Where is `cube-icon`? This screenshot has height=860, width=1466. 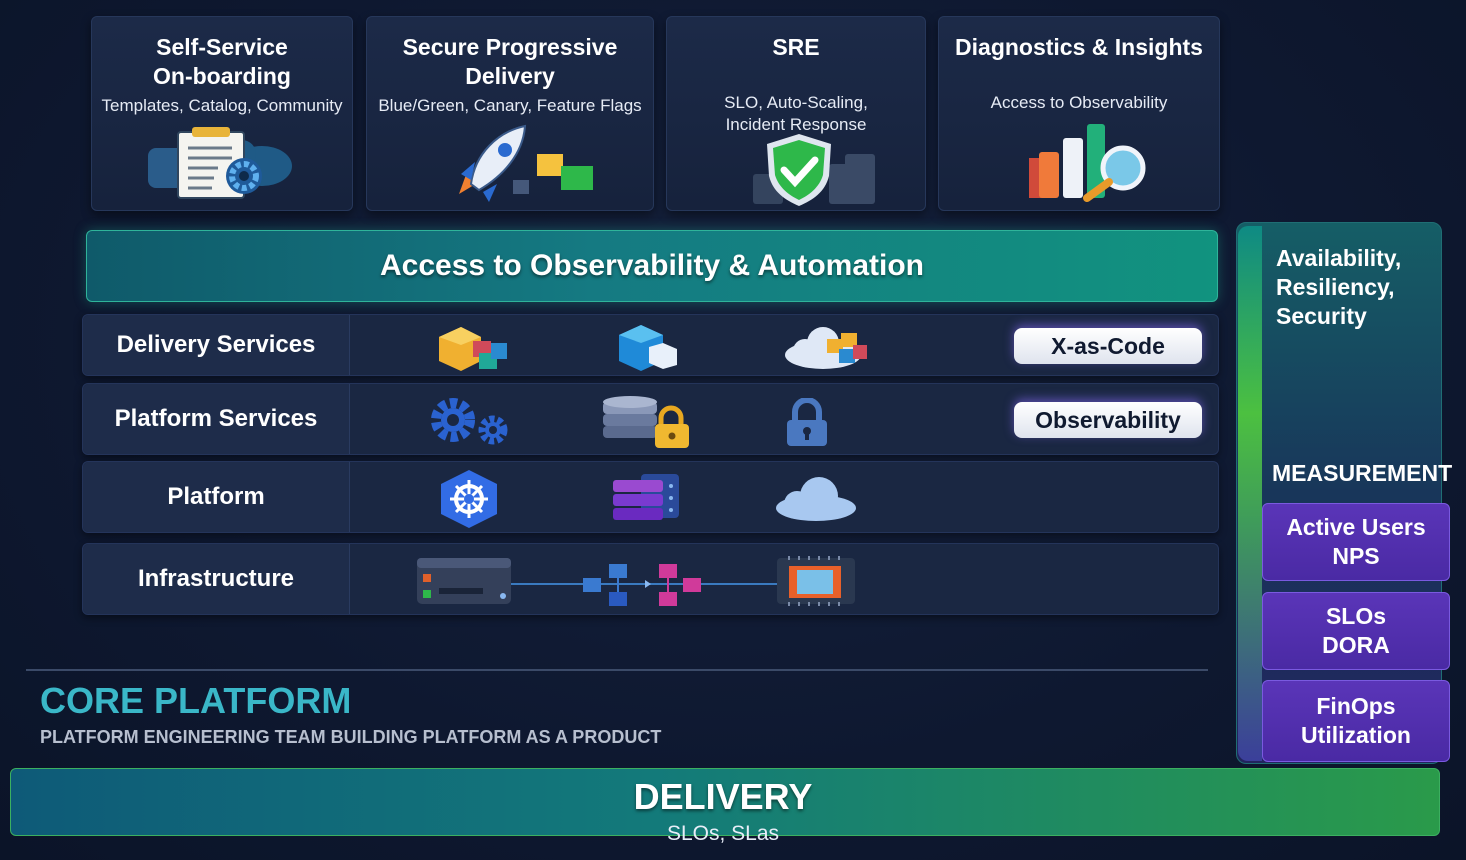
cube-icon is located at coordinates (648, 348).